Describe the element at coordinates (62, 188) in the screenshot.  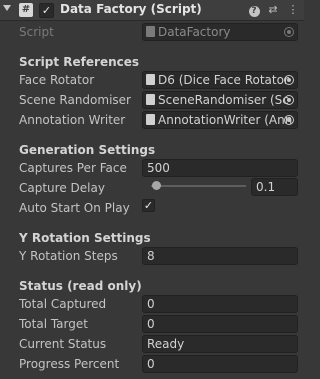
I see `capture-delay-label: Capture Delay` at that location.